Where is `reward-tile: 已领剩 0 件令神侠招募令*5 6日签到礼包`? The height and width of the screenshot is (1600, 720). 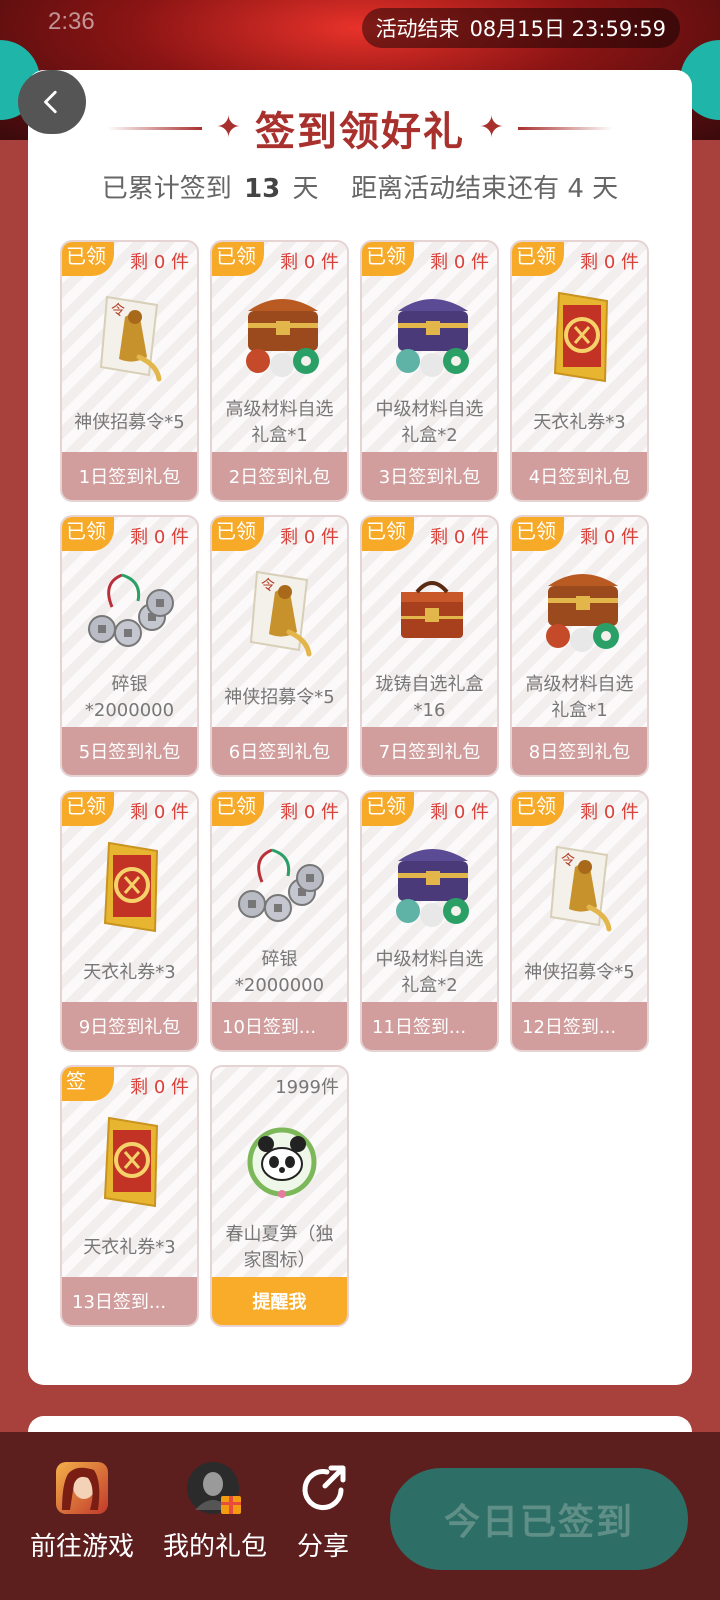
reward-tile: 已领剩 0 件令神侠招募令*5 6日签到礼包 is located at coordinates (279, 646).